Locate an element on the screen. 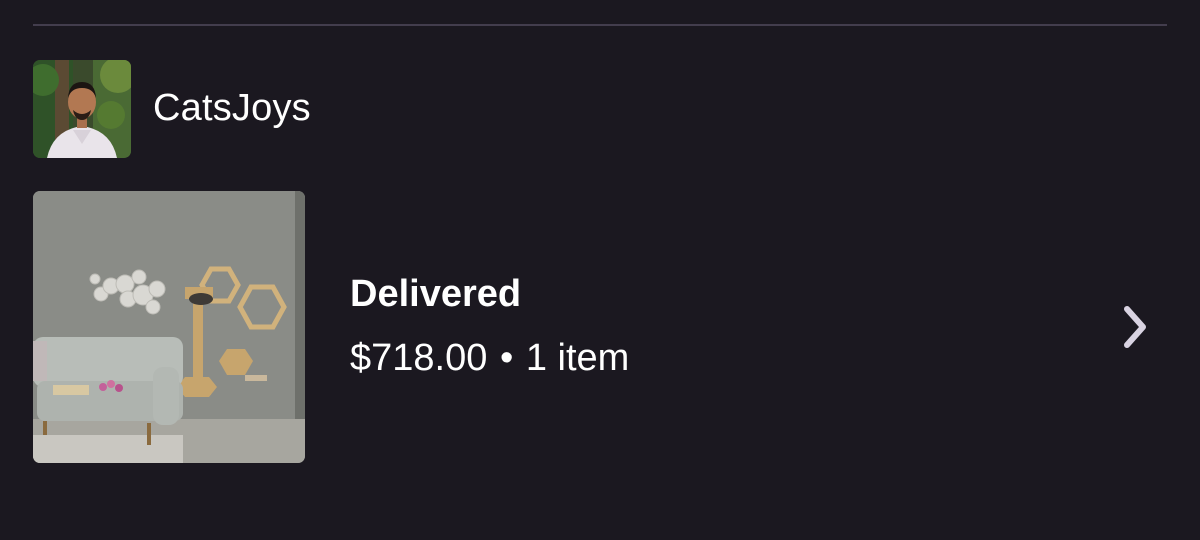 Image resolution: width=1200 pixels, height=540 pixels. section-divider is located at coordinates (600, 25).